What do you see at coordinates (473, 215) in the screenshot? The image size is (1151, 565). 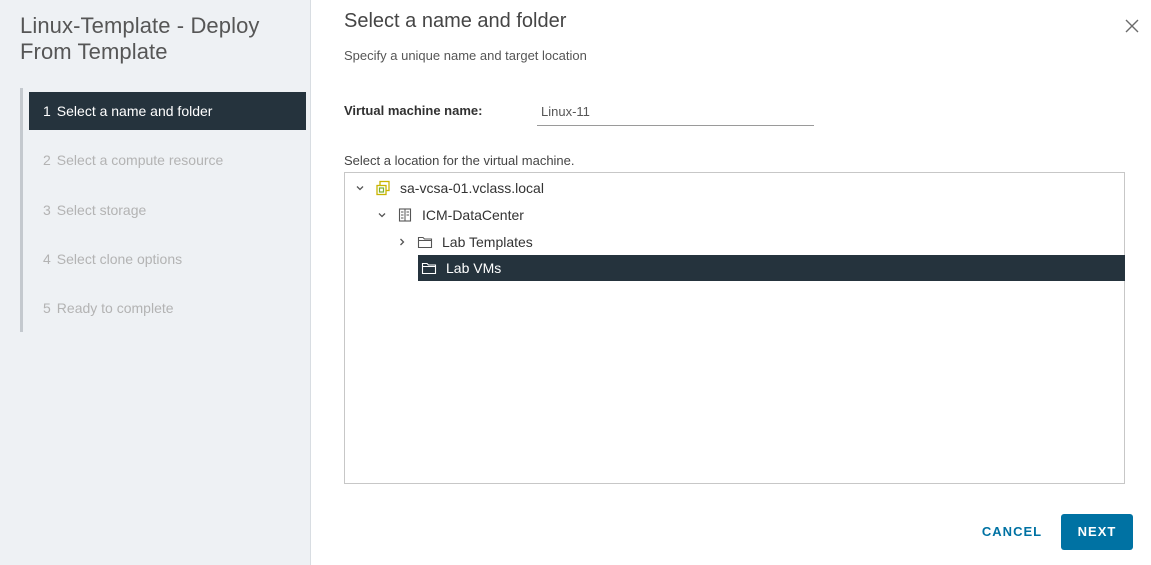 I see `tree-node-label: ICM-DataCenter` at bounding box center [473, 215].